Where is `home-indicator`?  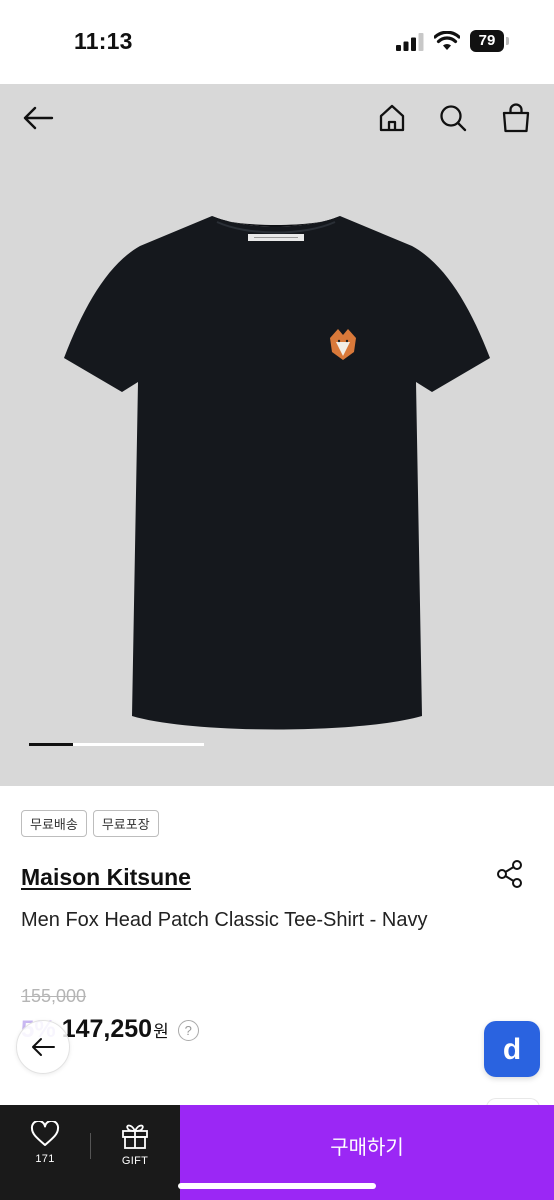
home-indicator is located at coordinates (277, 1186).